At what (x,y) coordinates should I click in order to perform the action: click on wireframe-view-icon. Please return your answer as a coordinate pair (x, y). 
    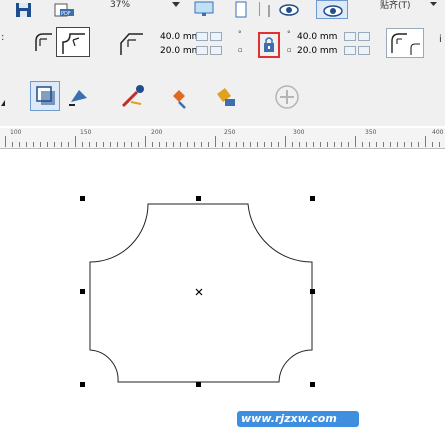
    Looking at the image, I should click on (283, 10).